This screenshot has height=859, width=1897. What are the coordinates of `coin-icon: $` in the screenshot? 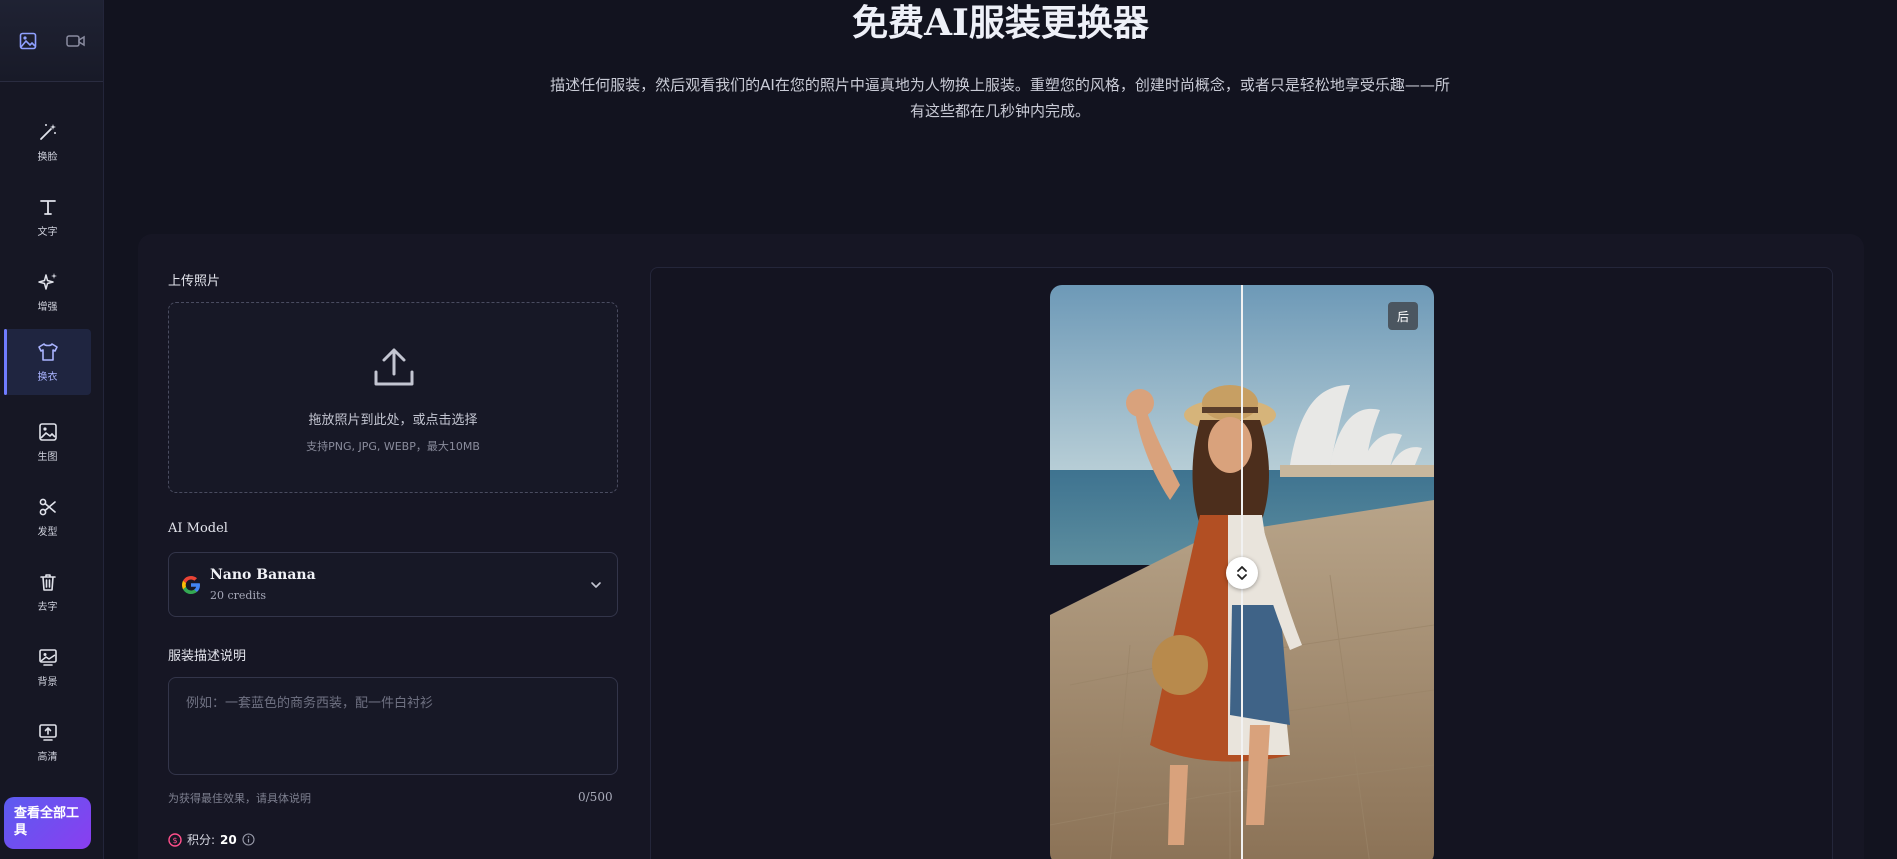 It's located at (175, 839).